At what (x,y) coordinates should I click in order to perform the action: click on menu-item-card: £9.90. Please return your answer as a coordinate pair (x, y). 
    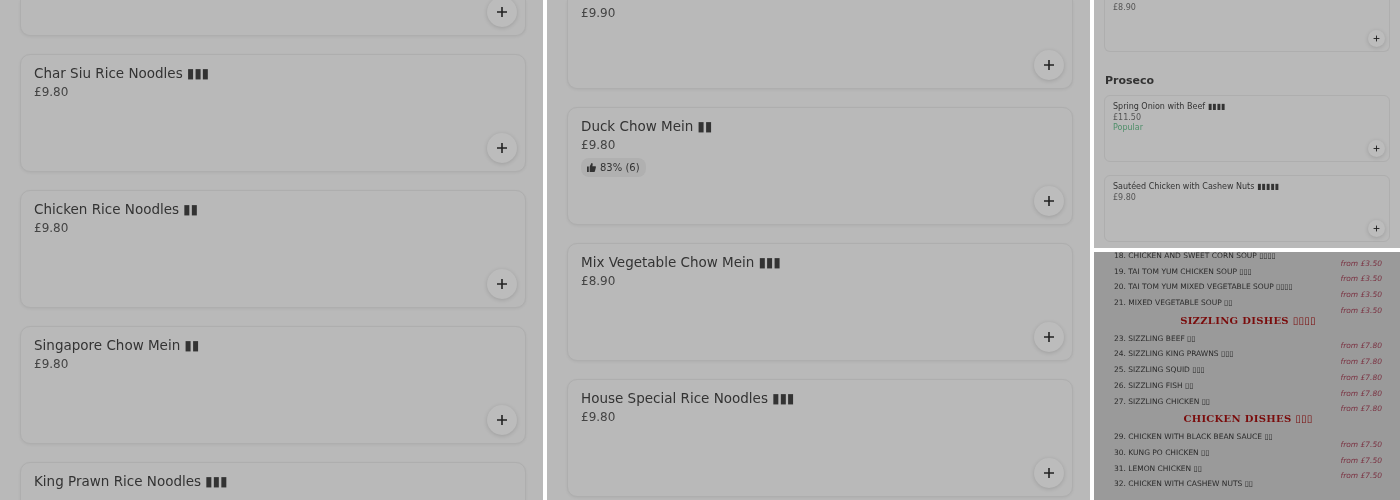
    Looking at the image, I should click on (820, 44).